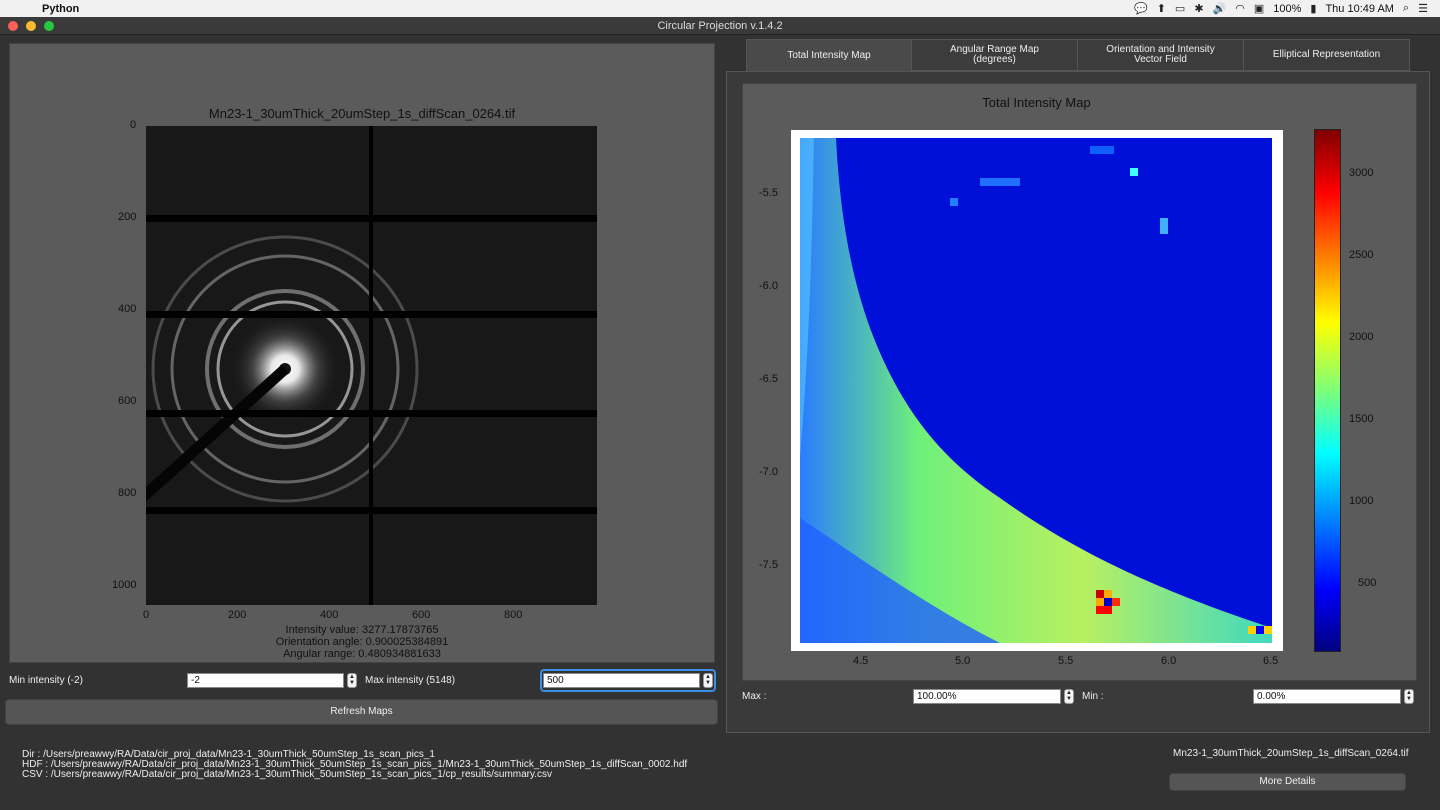 This screenshot has width=1440, height=810. What do you see at coordinates (621, 680) in the screenshot?
I see `max-intensity-input` at bounding box center [621, 680].